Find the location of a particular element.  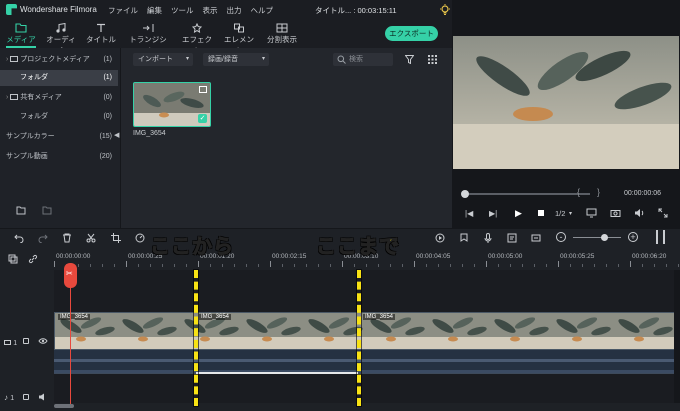

voiceover-icon is located at coordinates (512, 238).